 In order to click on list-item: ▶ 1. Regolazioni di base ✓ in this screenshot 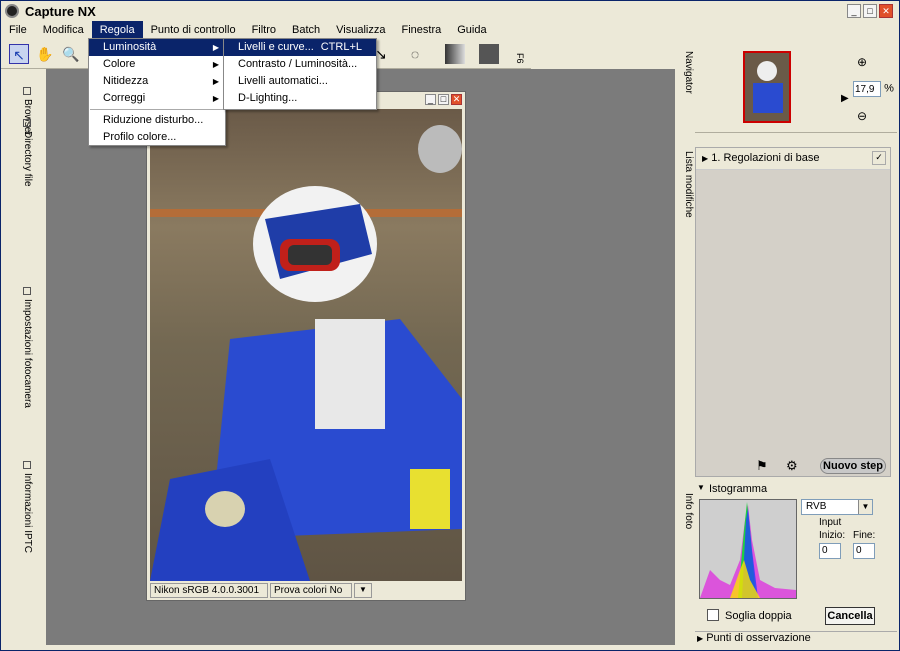, I will do `click(793, 159)`.